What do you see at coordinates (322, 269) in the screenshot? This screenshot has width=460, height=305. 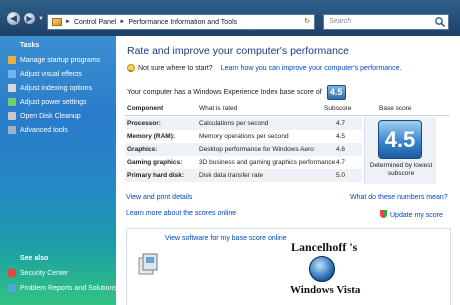 I see `windows-logo-icon` at bounding box center [322, 269].